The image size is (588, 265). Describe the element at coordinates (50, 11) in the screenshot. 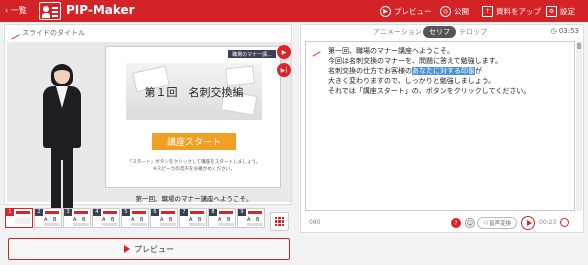

I see `pip-maker-logo-icon` at that location.